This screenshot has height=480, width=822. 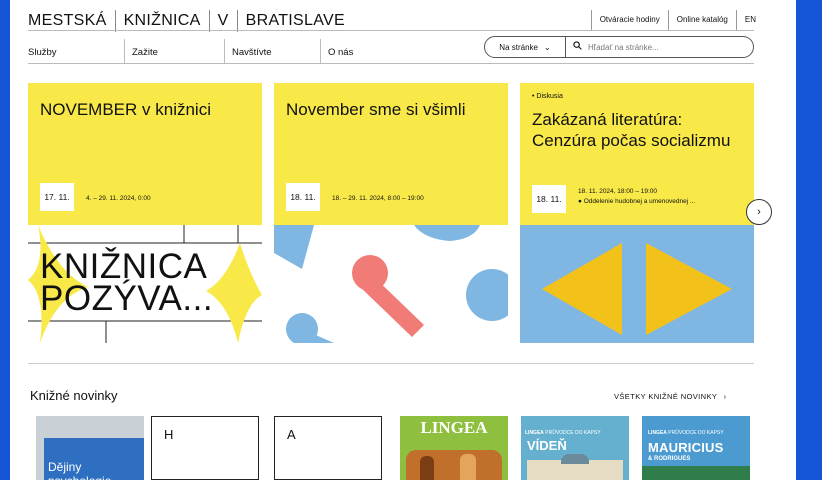 I want to click on book-cover-title: VÍDEŇ, so click(x=547, y=445).